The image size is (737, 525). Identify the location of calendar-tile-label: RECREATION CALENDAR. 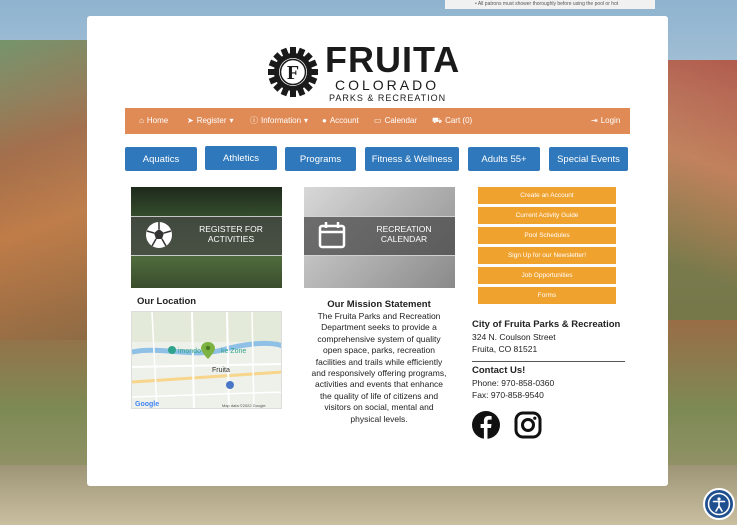
(404, 234).